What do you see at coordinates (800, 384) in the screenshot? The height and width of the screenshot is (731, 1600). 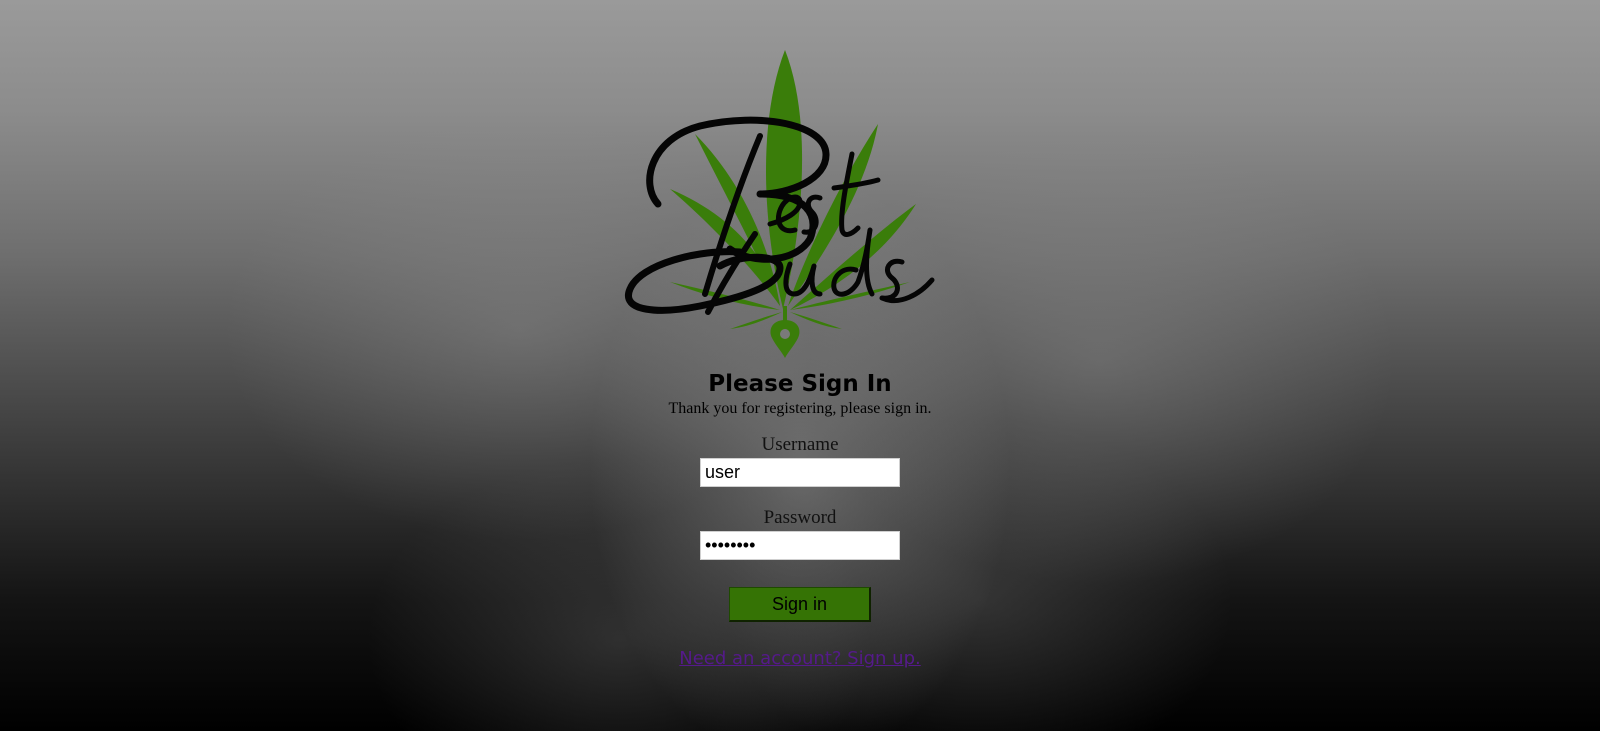 I see `page-title: Please Sign In` at bounding box center [800, 384].